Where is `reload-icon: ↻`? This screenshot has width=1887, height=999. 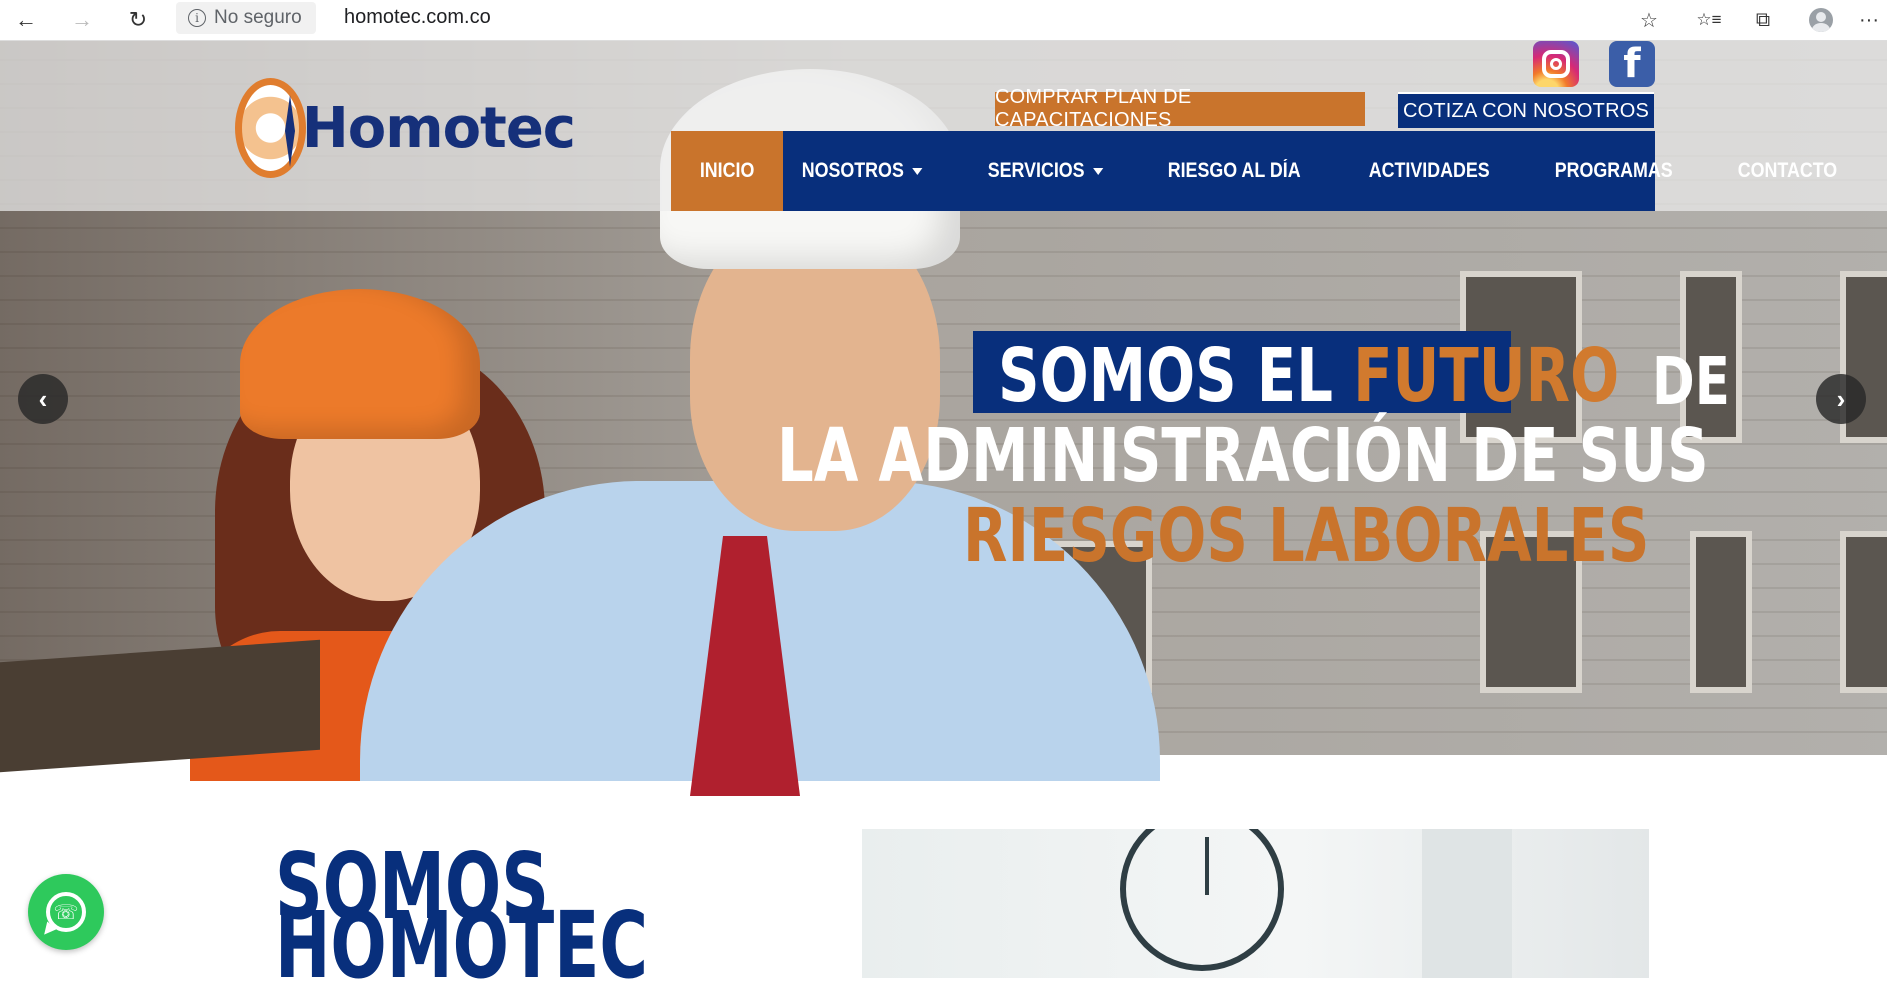
reload-icon: ↻ is located at coordinates (138, 20).